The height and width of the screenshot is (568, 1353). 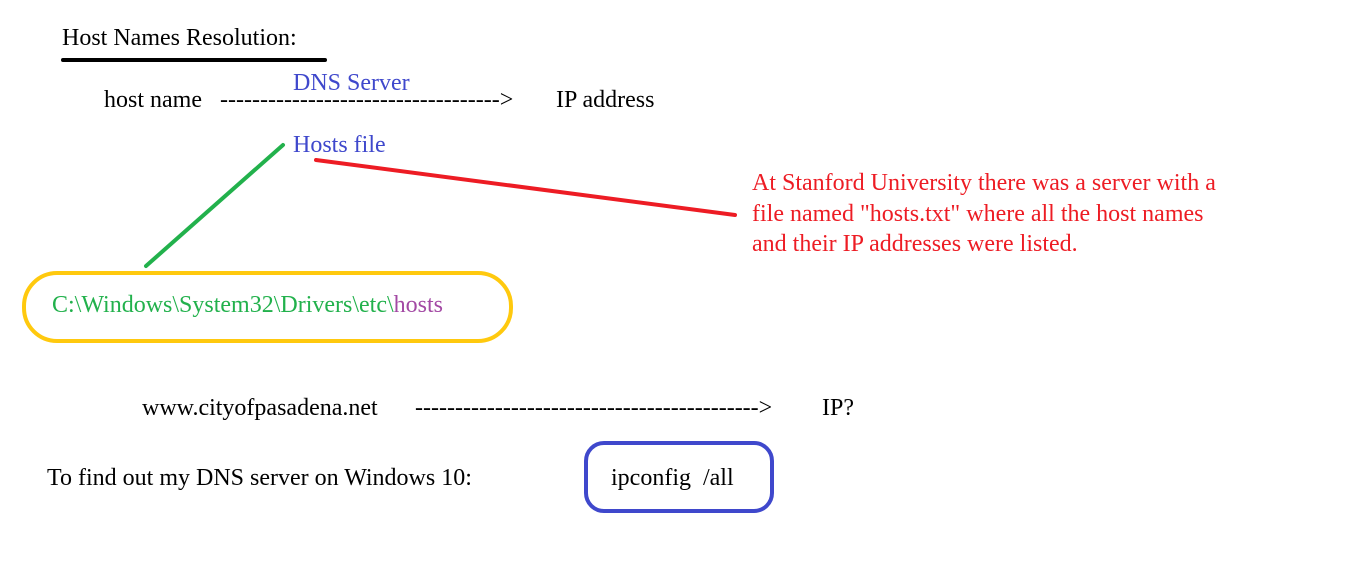 What do you see at coordinates (214, 205) in the screenshot?
I see `green-connector-line` at bounding box center [214, 205].